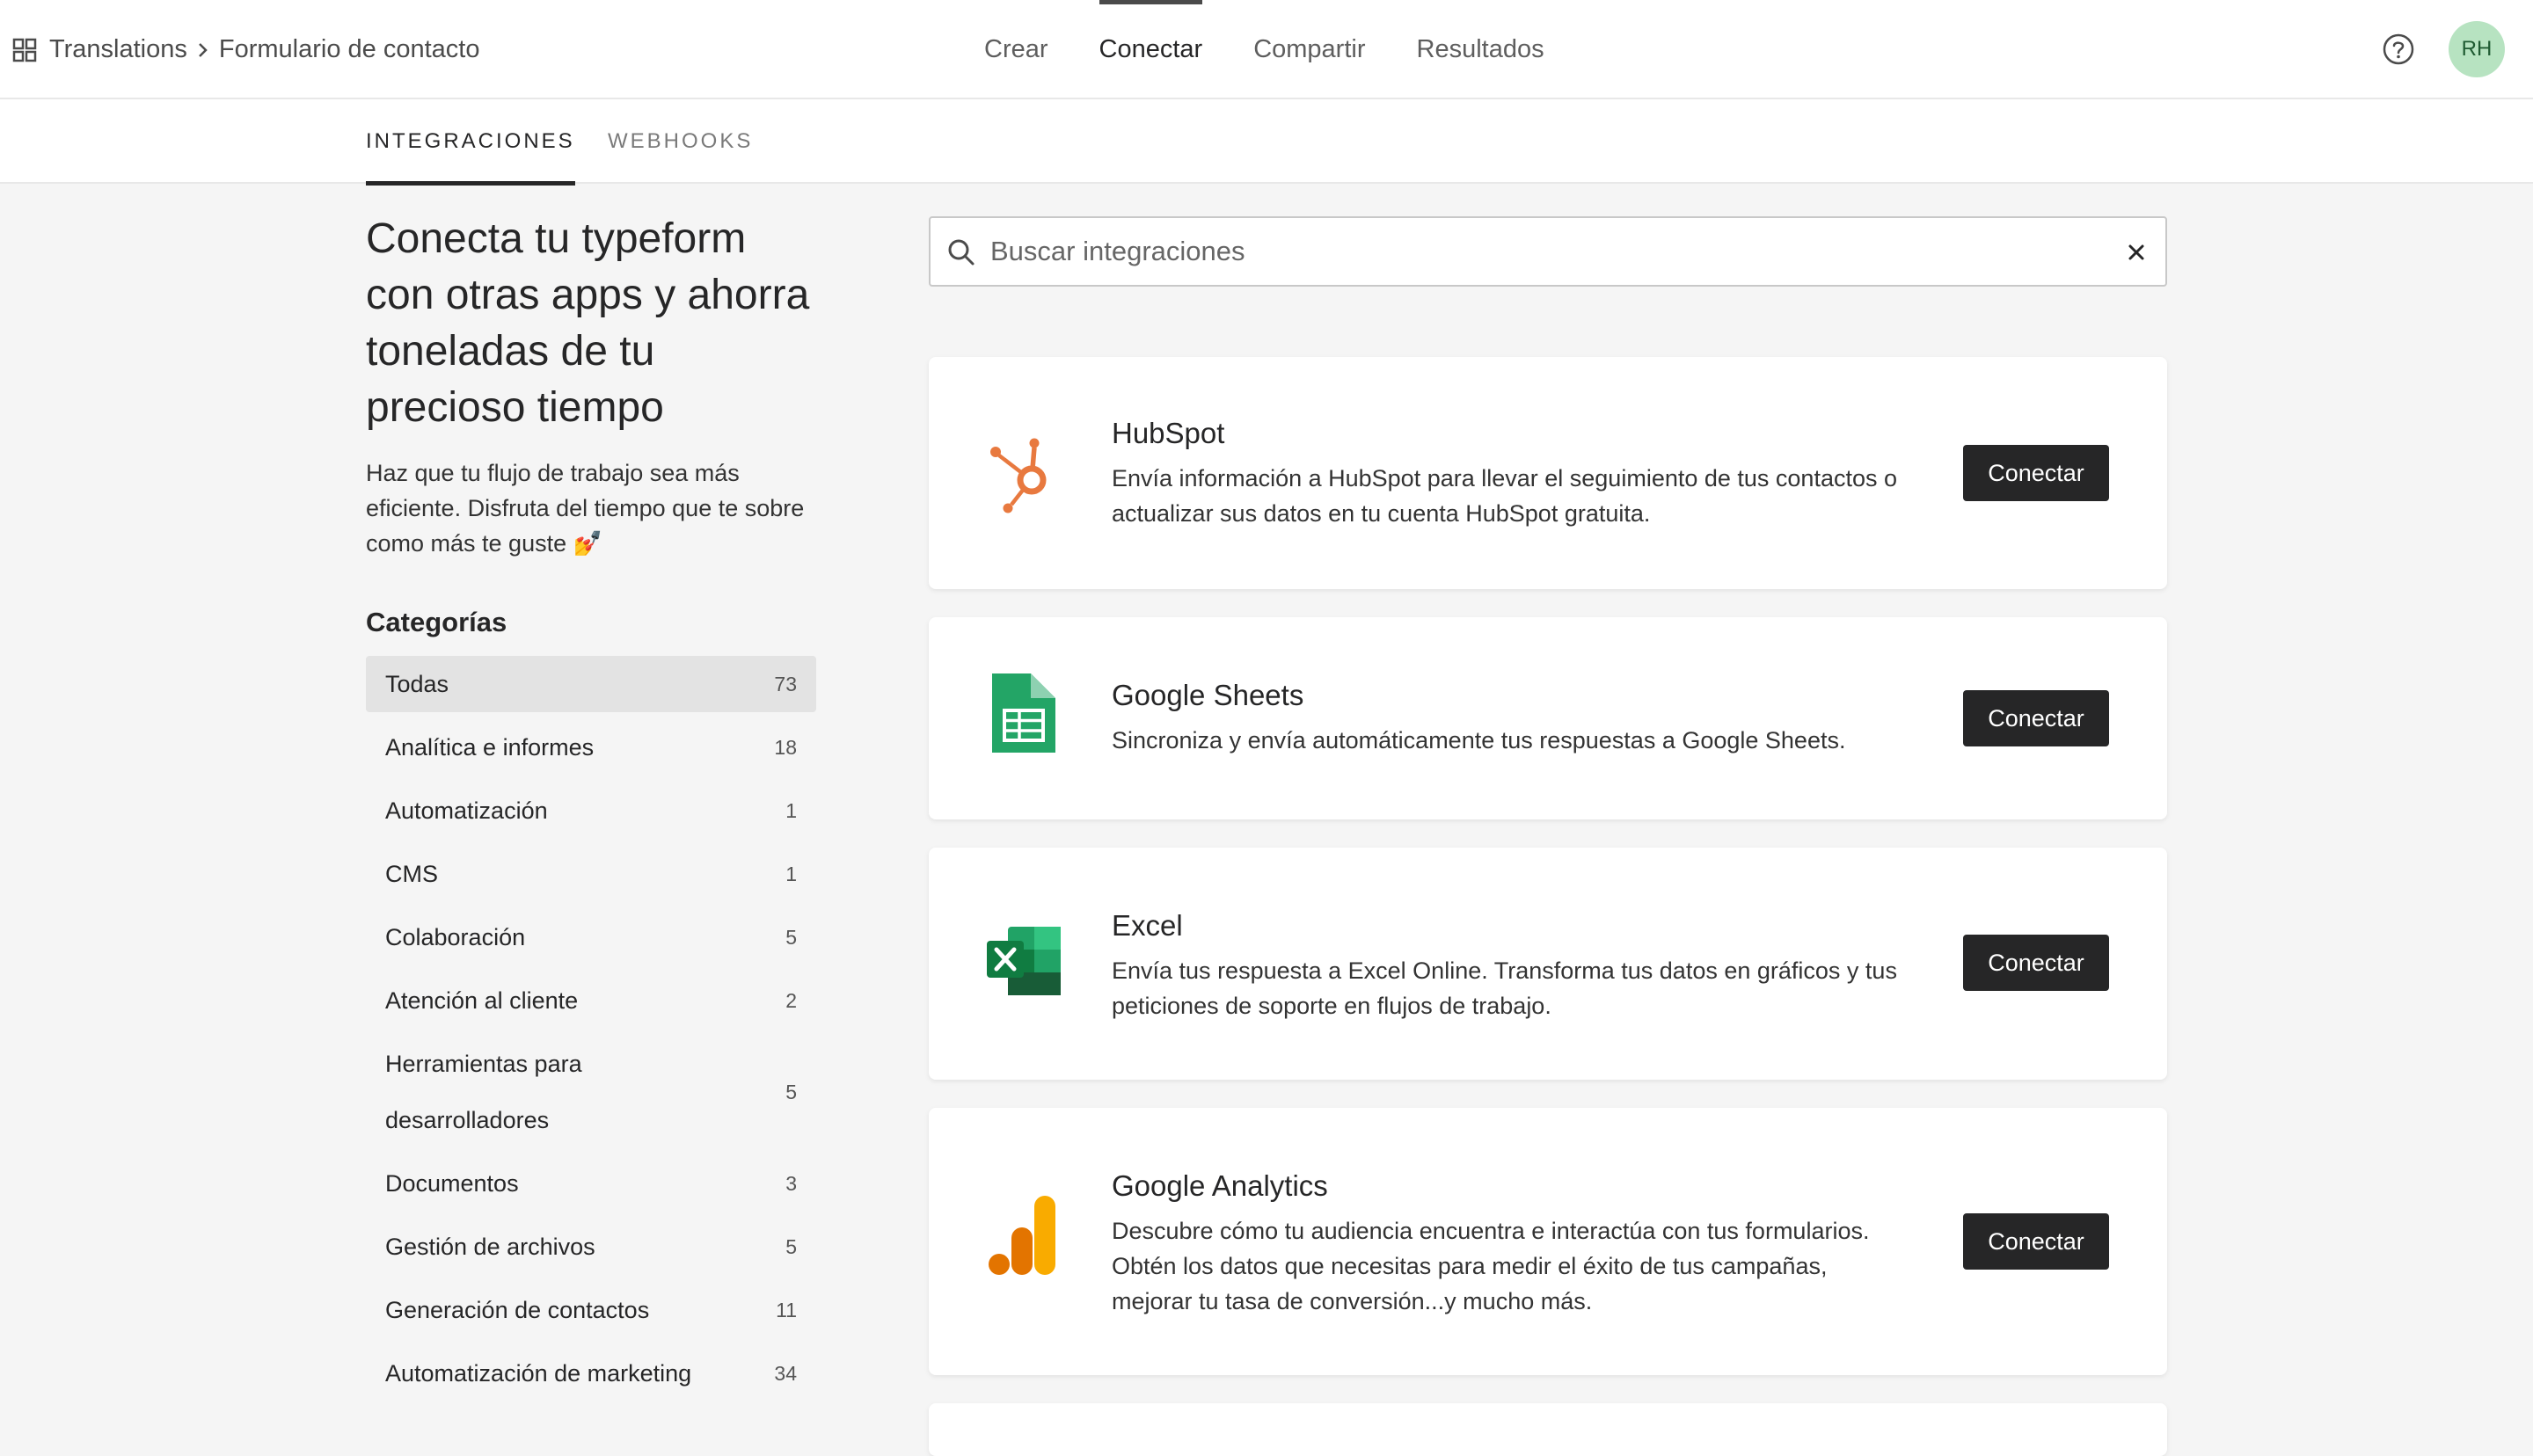 The width and height of the screenshot is (2533, 1456). I want to click on category-item-contactos: Generación de contactos 11, so click(591, 1310).